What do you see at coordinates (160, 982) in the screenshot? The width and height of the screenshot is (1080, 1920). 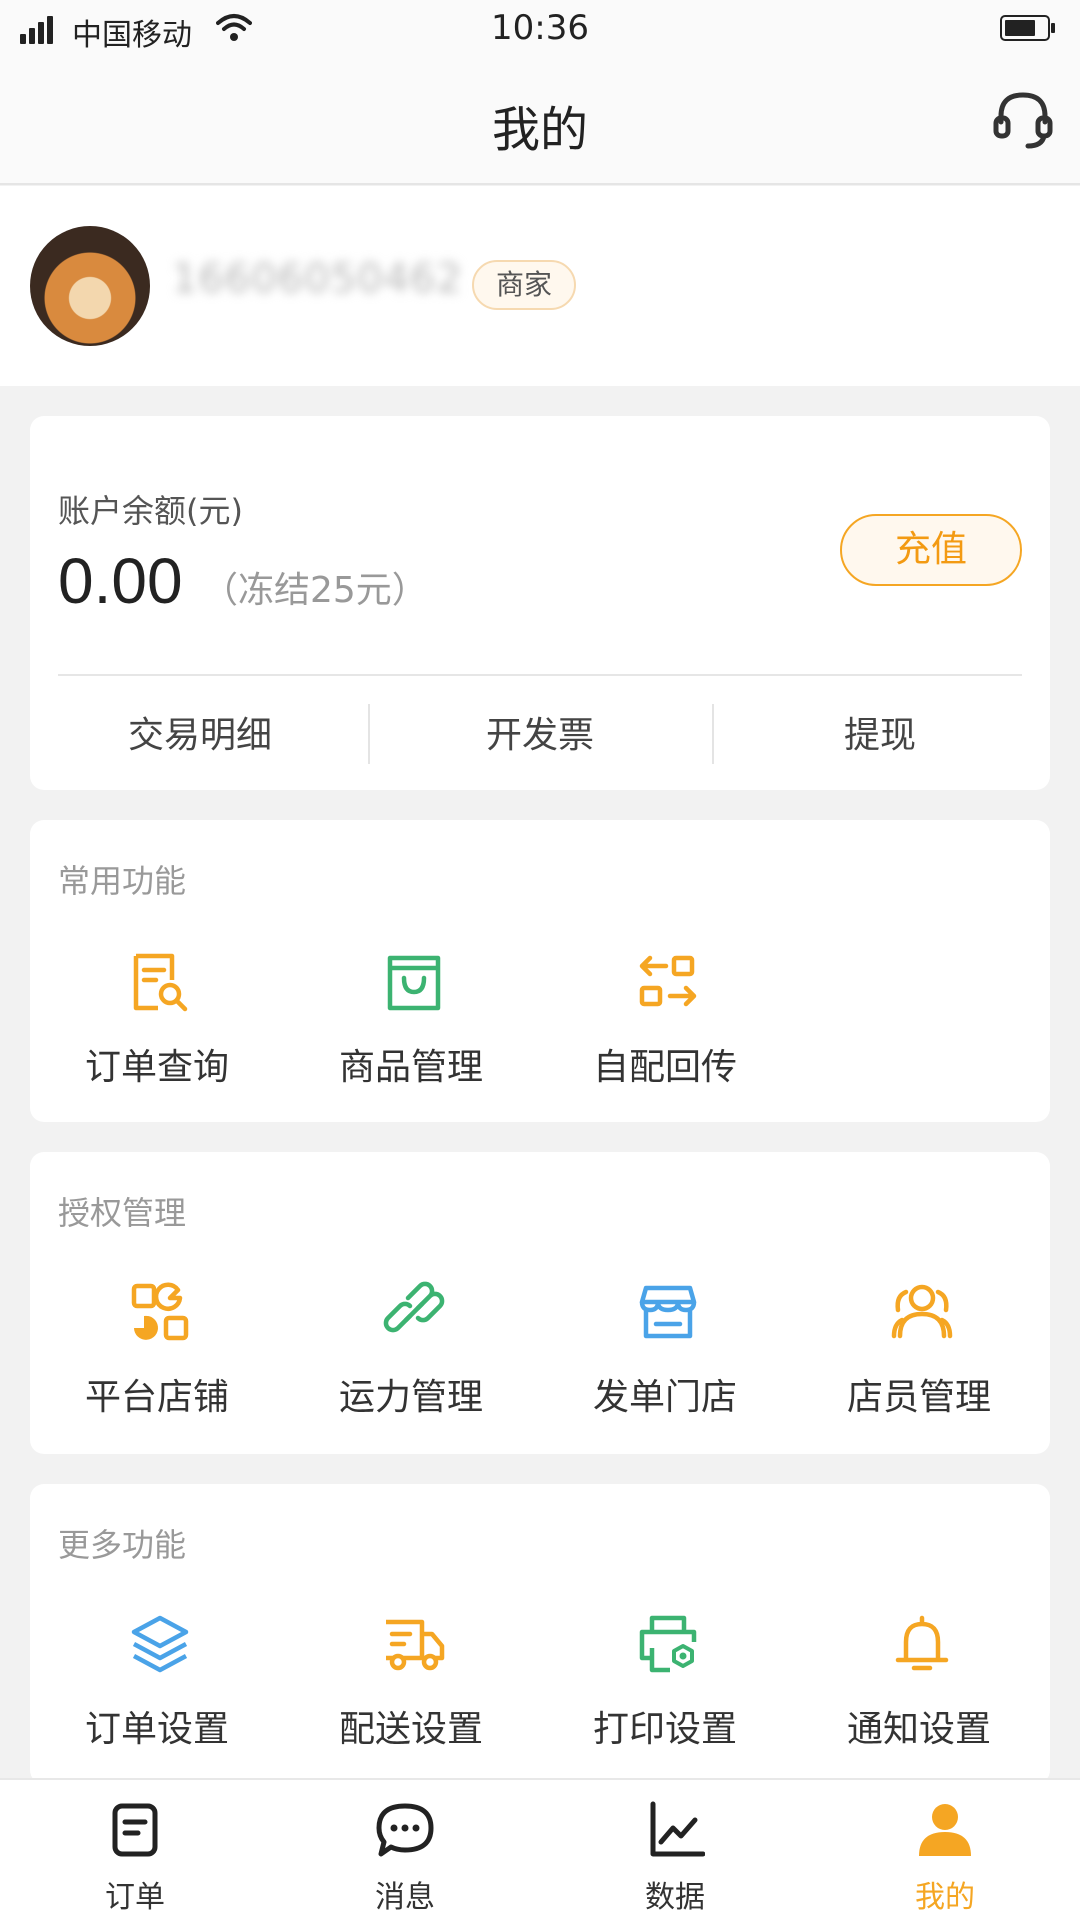 I see `order-search-icon` at bounding box center [160, 982].